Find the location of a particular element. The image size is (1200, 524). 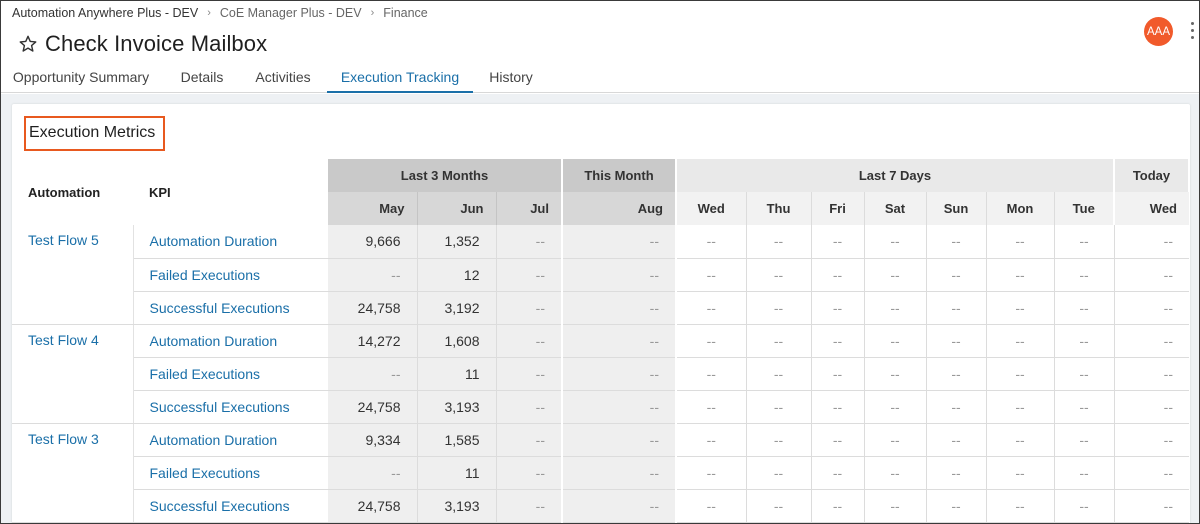

tab-execution-tracking: Execution Tracking is located at coordinates (400, 78).